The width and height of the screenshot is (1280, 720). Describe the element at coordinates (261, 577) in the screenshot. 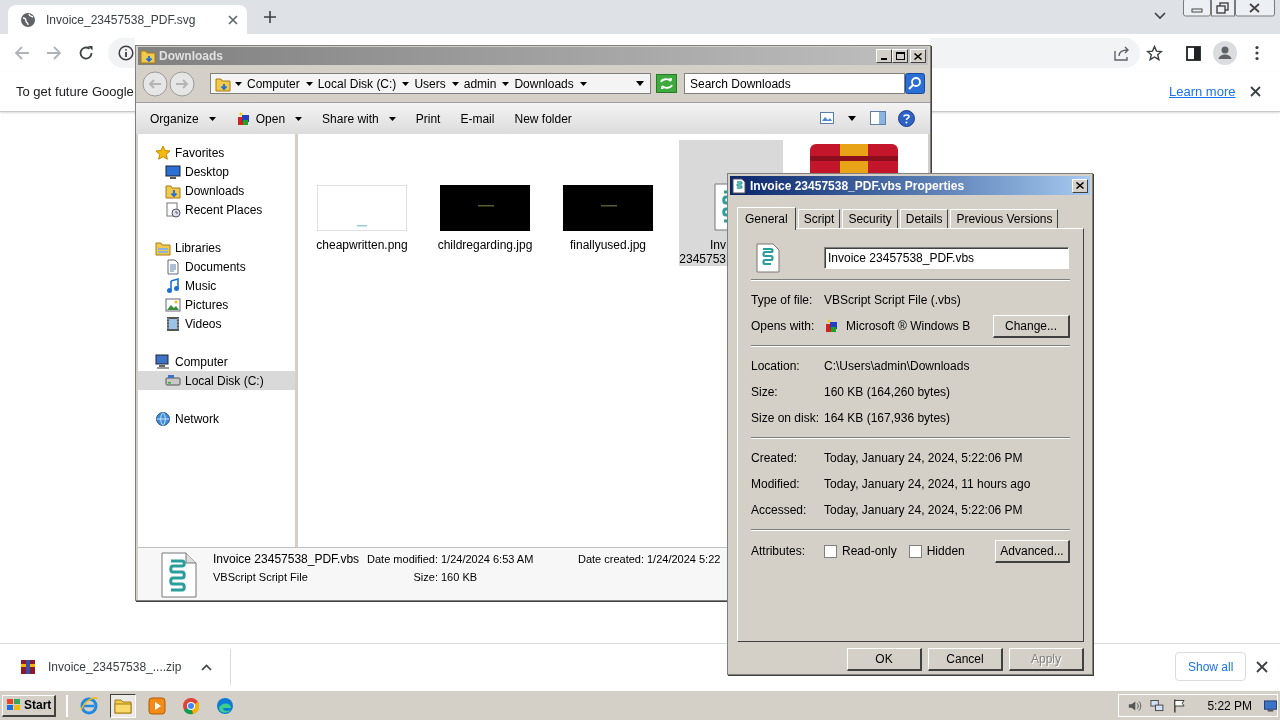

I see `file-type: VBScript Script File` at that location.